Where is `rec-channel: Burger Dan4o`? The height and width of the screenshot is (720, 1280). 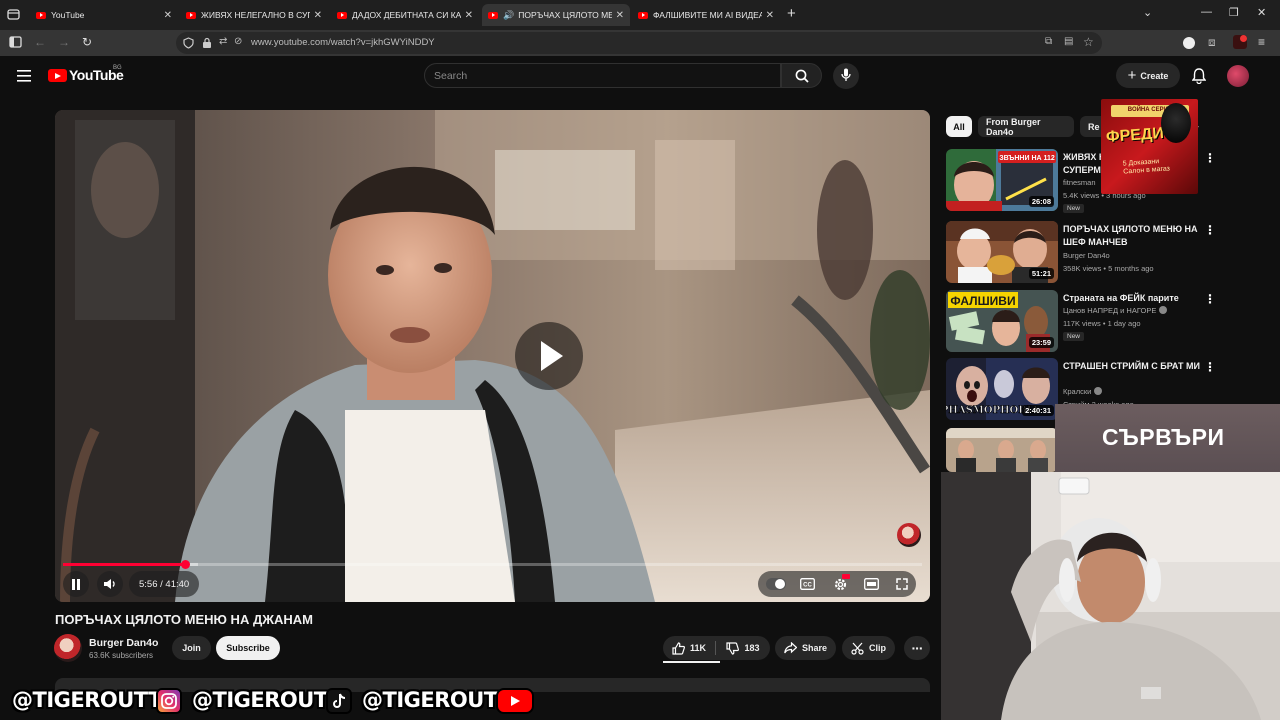 rec-channel: Burger Dan4o is located at coordinates (1086, 255).